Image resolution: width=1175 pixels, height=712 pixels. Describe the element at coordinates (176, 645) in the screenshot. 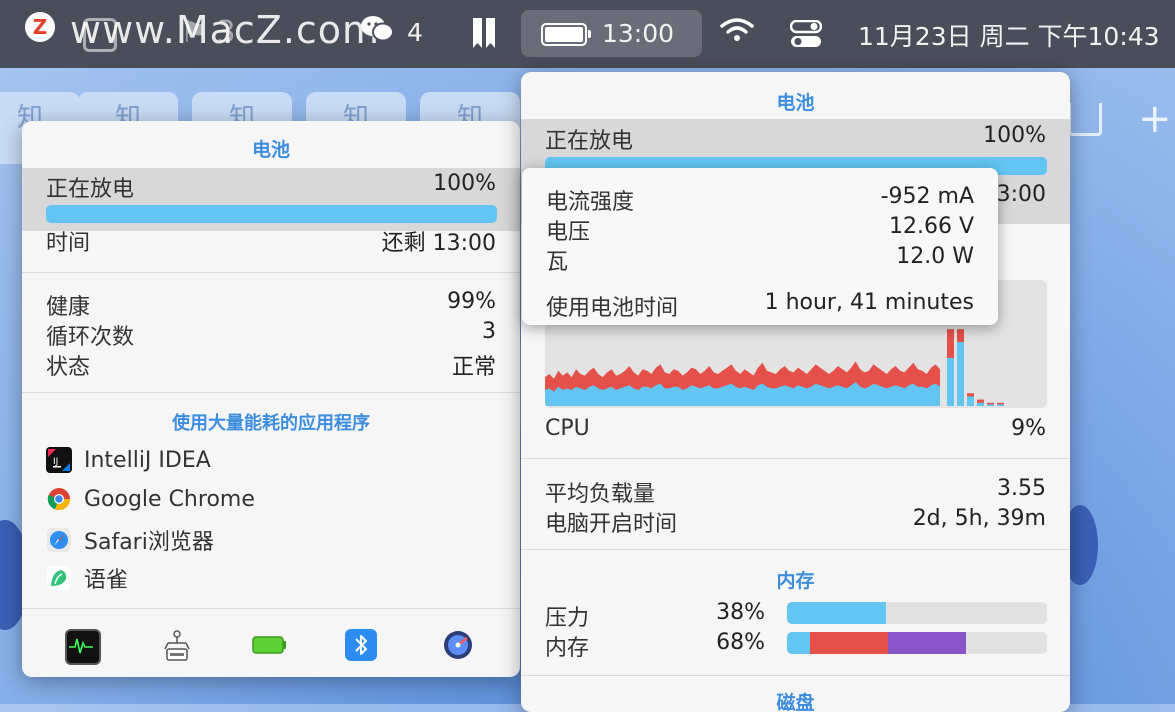

I see `network-icon` at that location.